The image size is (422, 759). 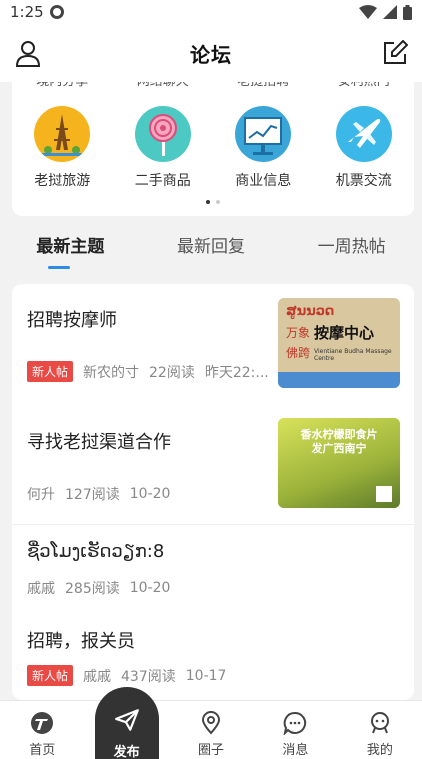 I want to click on category-secondhand: 二手商品, so click(x=163, y=148).